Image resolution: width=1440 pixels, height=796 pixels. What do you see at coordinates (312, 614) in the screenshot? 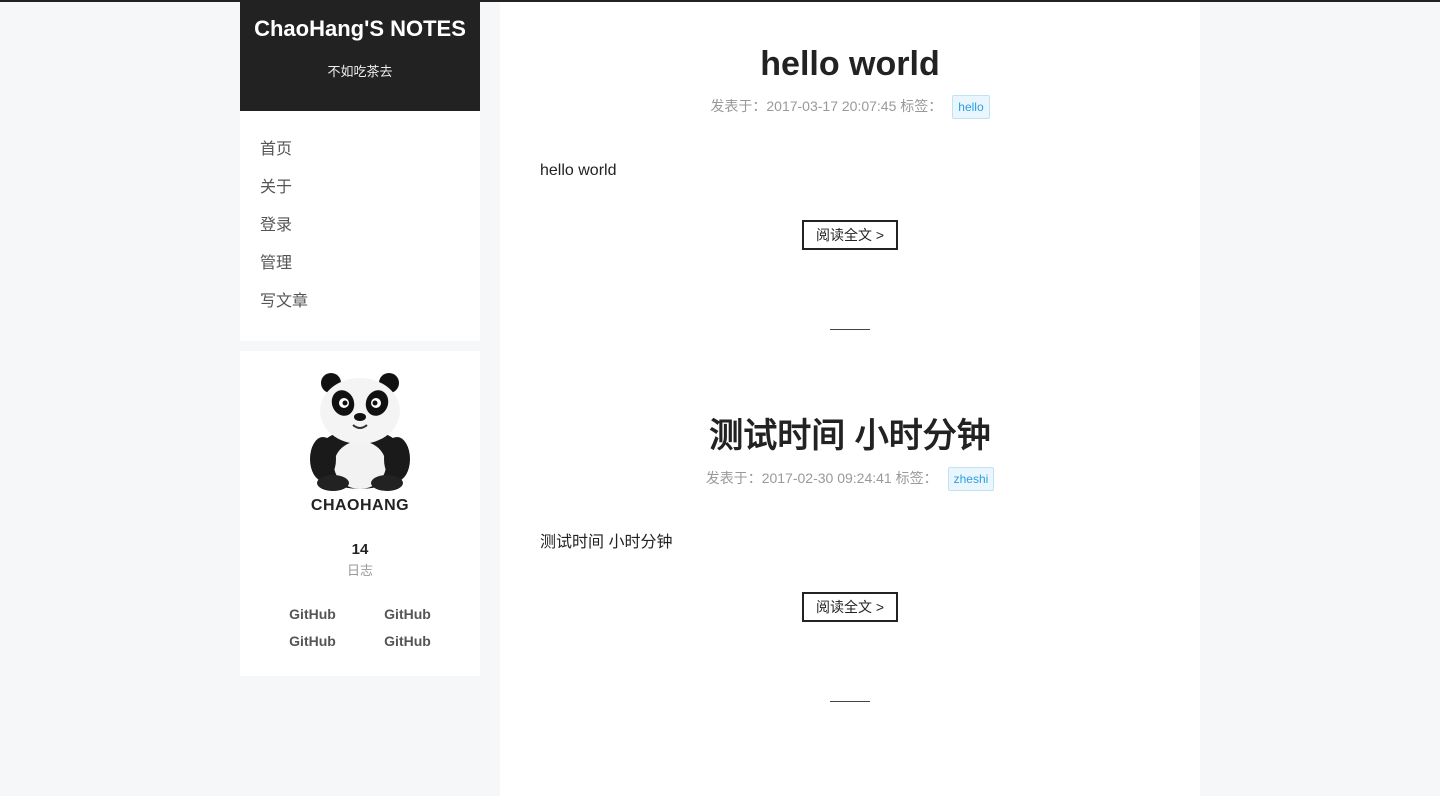
I see `github-link-1: GitHub` at bounding box center [312, 614].